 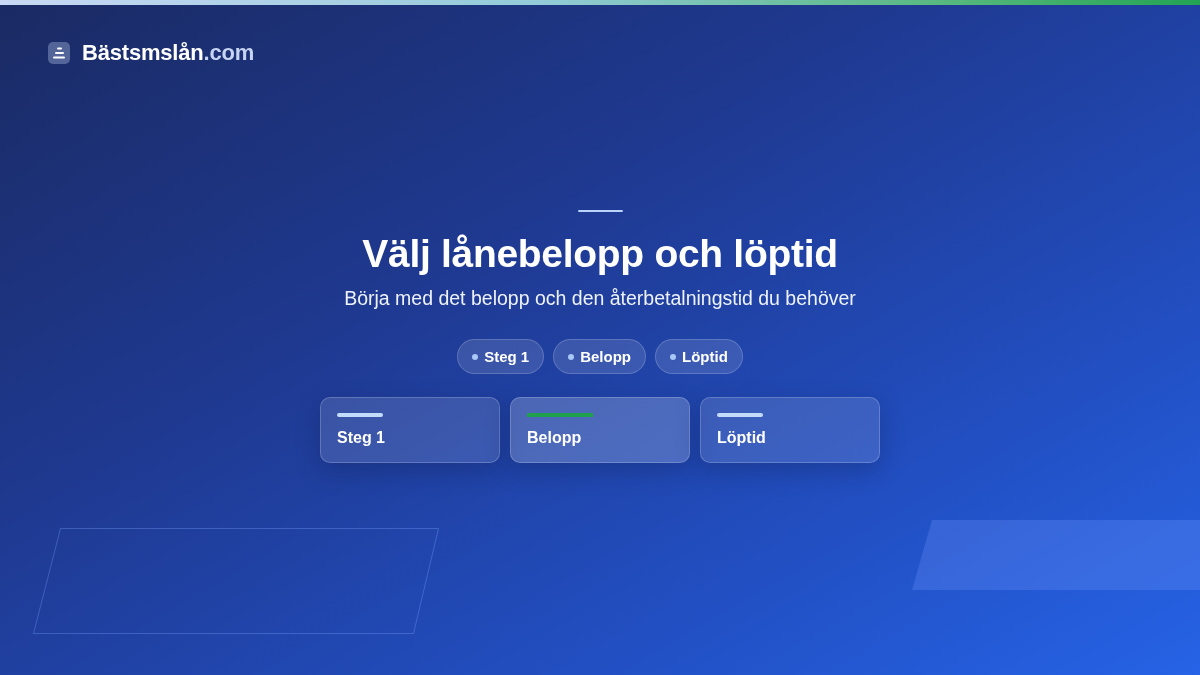 What do you see at coordinates (600, 254) in the screenshot?
I see `page-title: Välj lånebelopp och löptid` at bounding box center [600, 254].